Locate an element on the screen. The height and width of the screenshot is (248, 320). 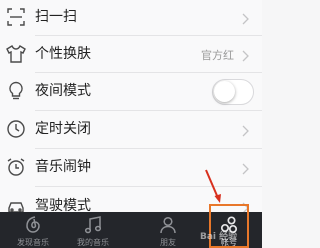
annotation-arrow-icon is located at coordinates (213, 186).